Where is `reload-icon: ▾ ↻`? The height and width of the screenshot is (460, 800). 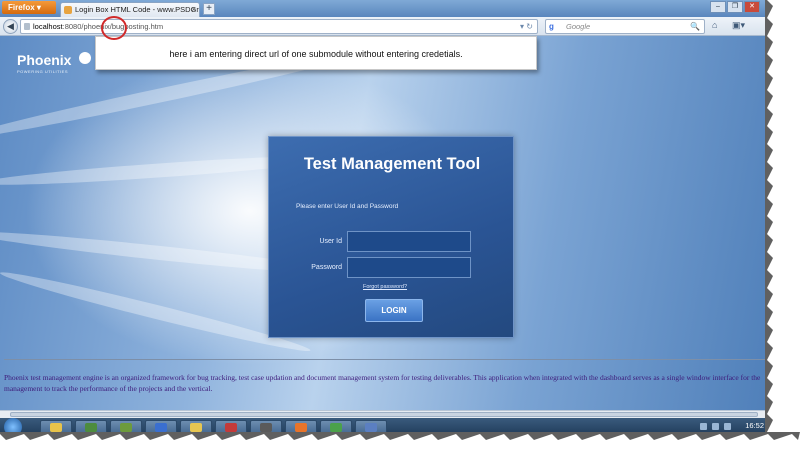
reload-icon: ▾ ↻ is located at coordinates (526, 26).